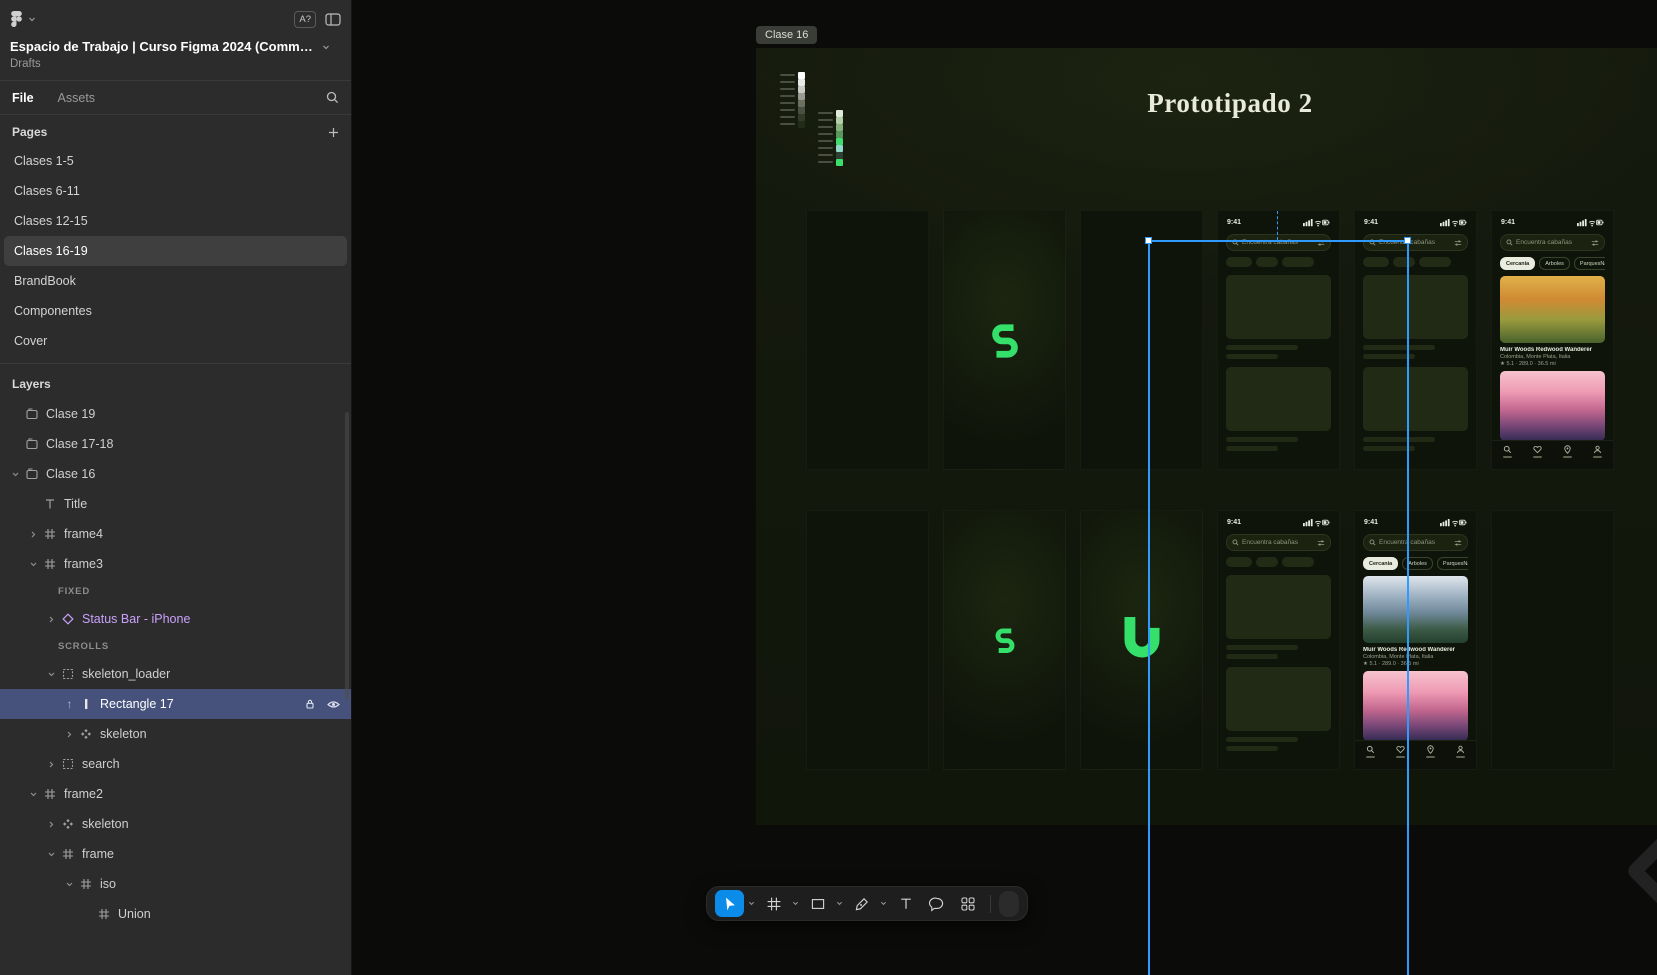 This screenshot has width=1657, height=975. Describe the element at coordinates (175, 414) in the screenshot. I see `layer-clase-19: Clase 19` at that location.